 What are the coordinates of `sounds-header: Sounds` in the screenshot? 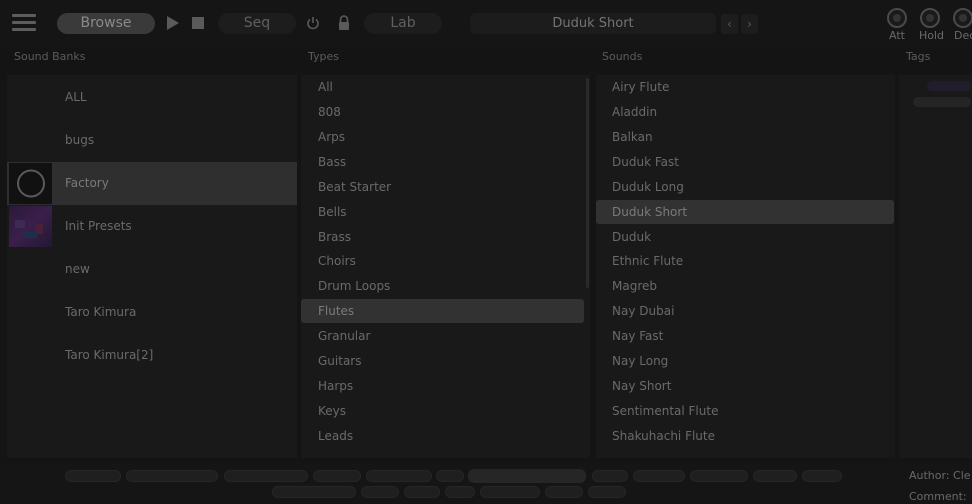 It's located at (622, 56).